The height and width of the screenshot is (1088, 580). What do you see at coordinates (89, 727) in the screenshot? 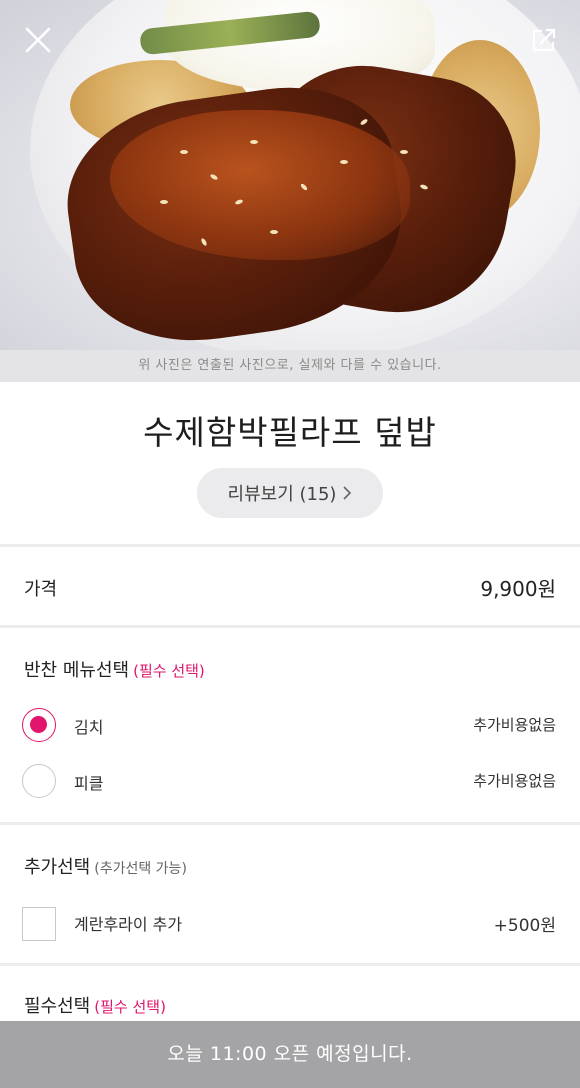
I see `option-label: 김치` at bounding box center [89, 727].